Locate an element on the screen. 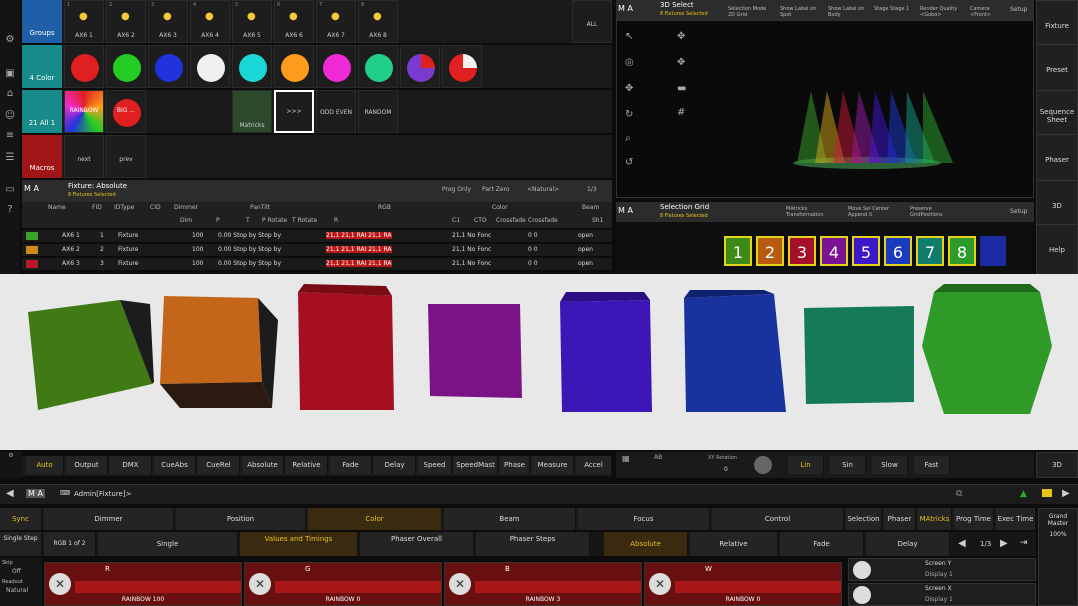 This screenshot has height=606, width=1078. tab-output: Output is located at coordinates (87, 465).